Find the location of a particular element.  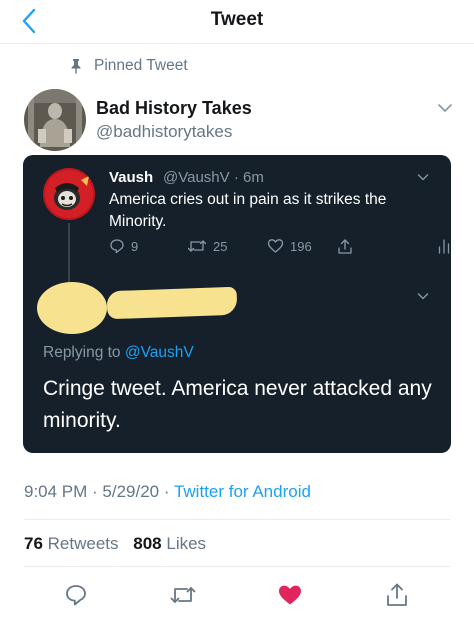

replying-to: Replying to @VaushV is located at coordinates (118, 353).